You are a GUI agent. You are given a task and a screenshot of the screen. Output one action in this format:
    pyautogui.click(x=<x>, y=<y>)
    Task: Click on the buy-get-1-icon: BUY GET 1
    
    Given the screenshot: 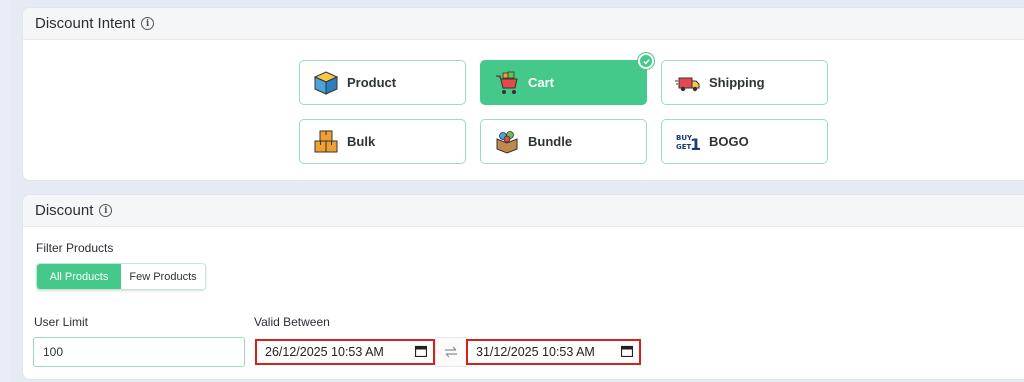 What is the action you would take?
    pyautogui.click(x=688, y=142)
    